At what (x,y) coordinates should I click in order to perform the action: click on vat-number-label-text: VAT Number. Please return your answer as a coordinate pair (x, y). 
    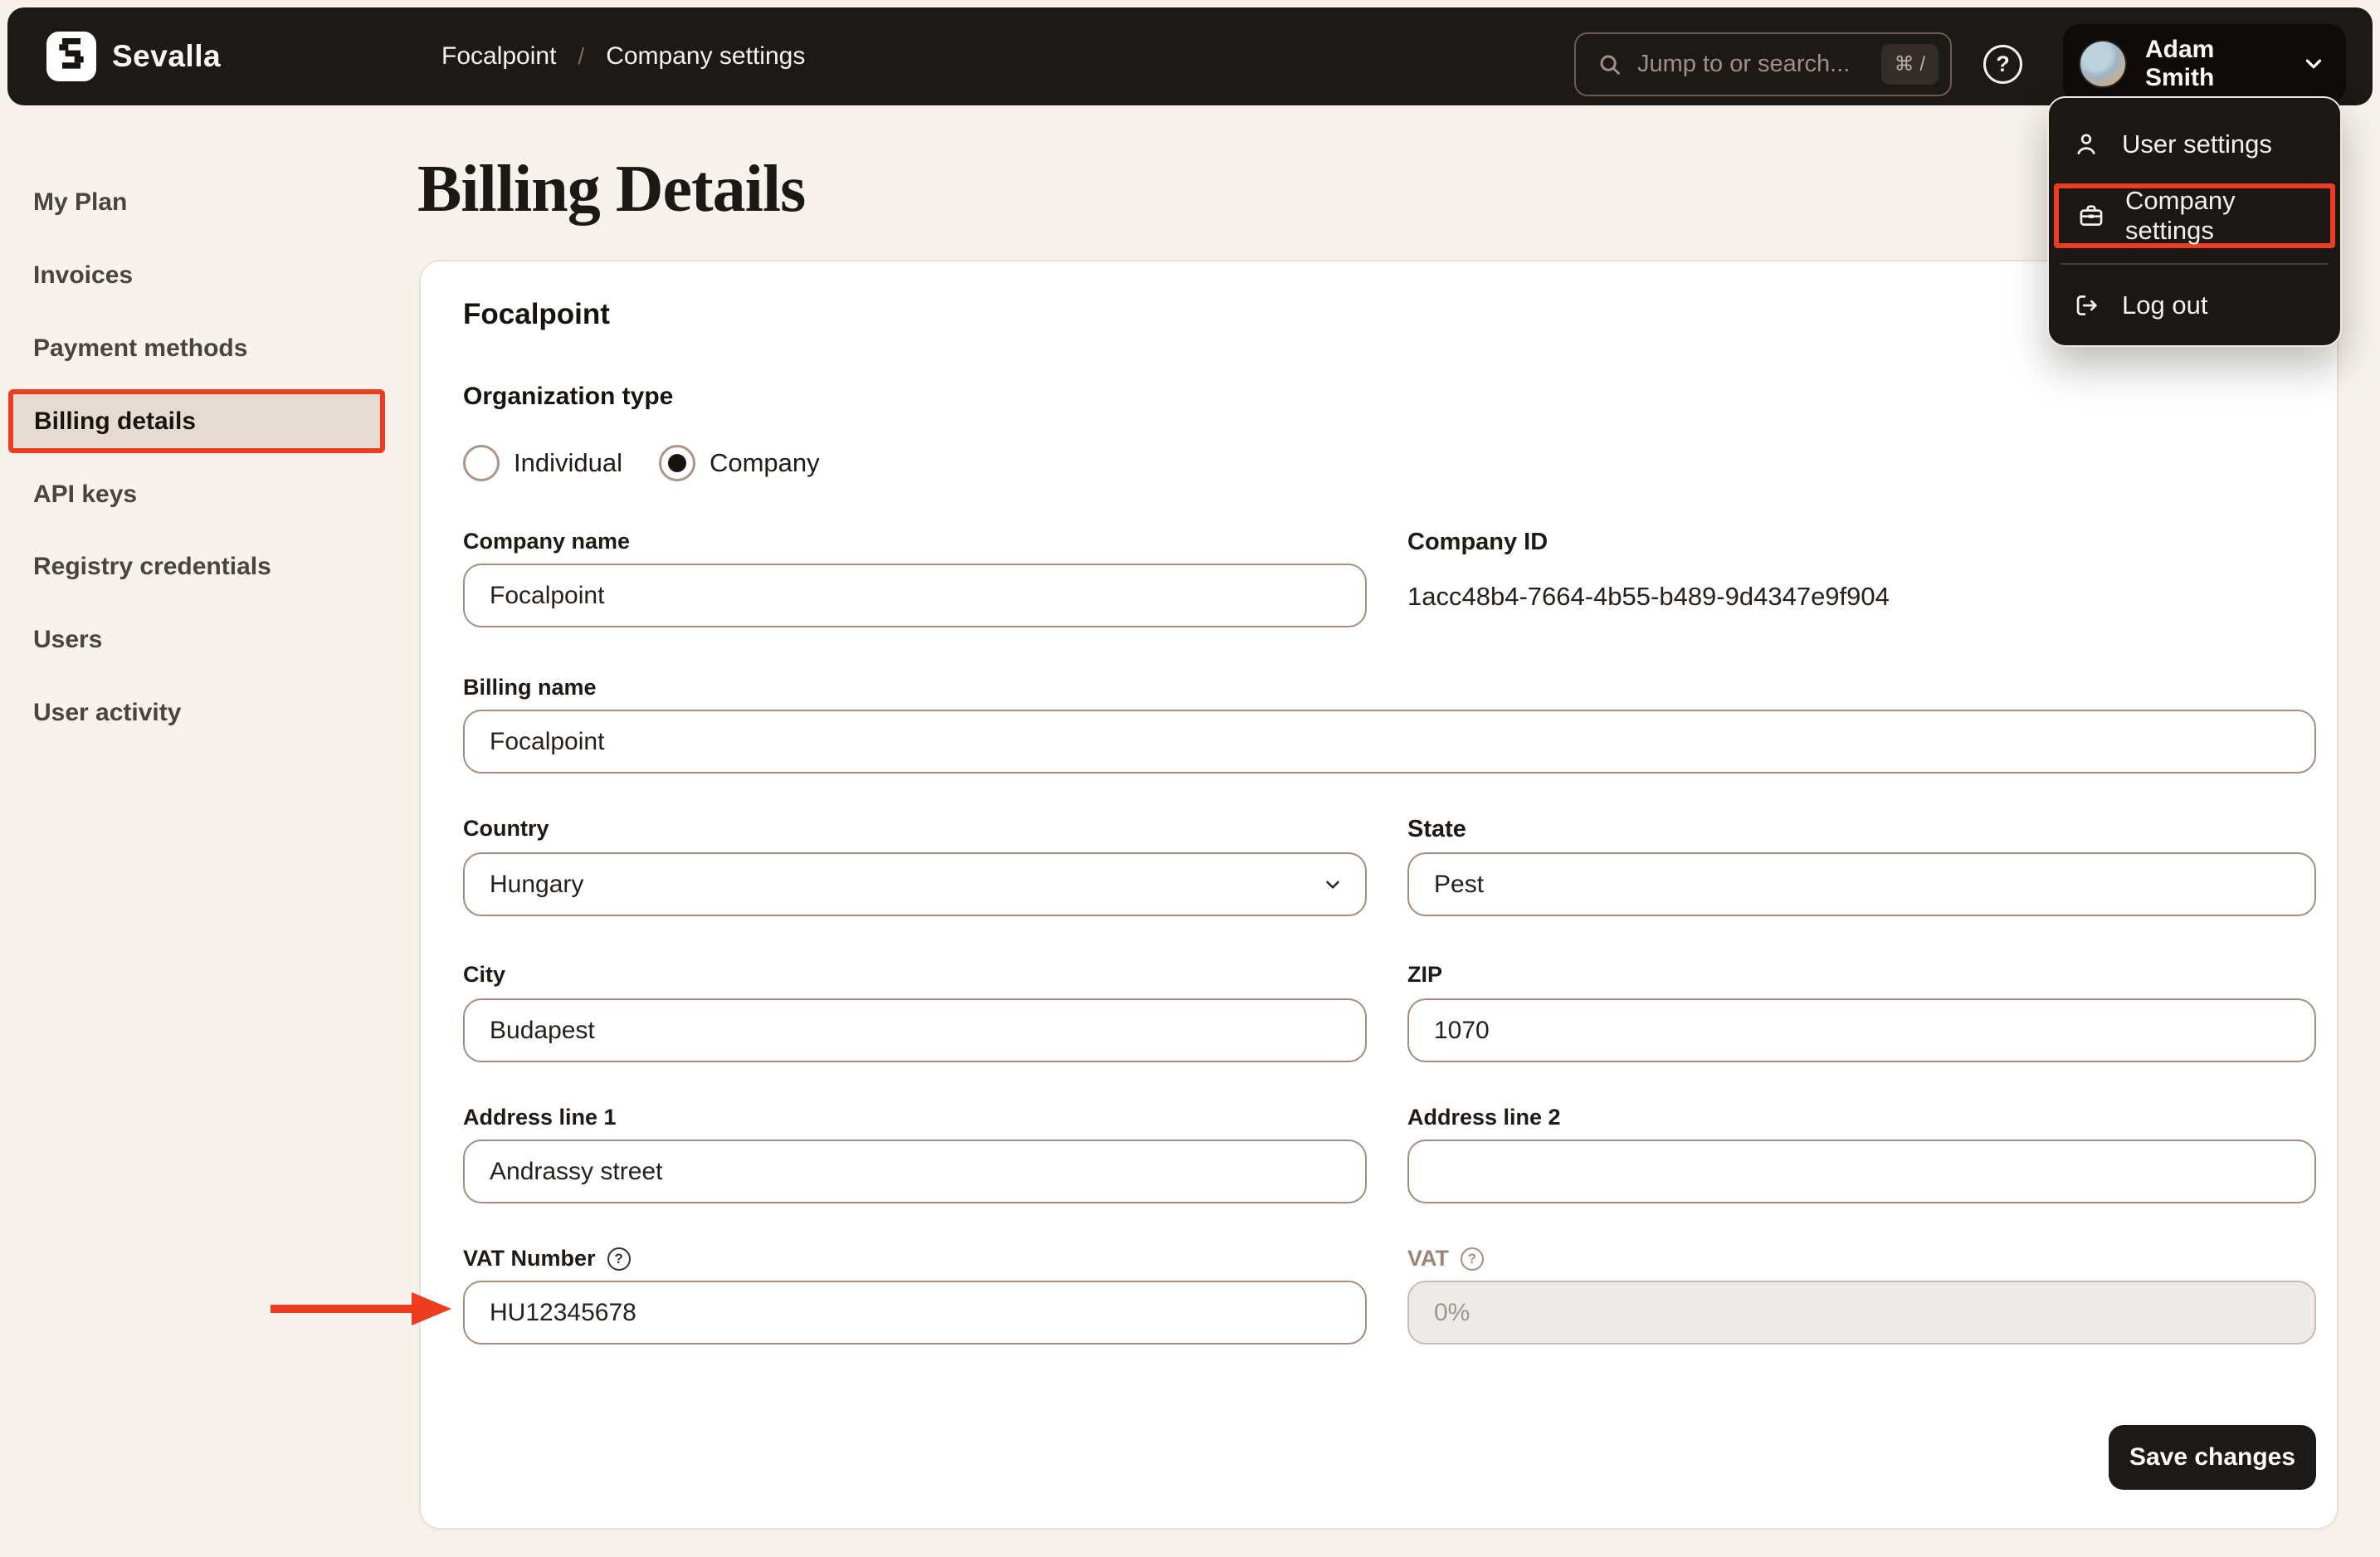
    Looking at the image, I should click on (529, 1258).